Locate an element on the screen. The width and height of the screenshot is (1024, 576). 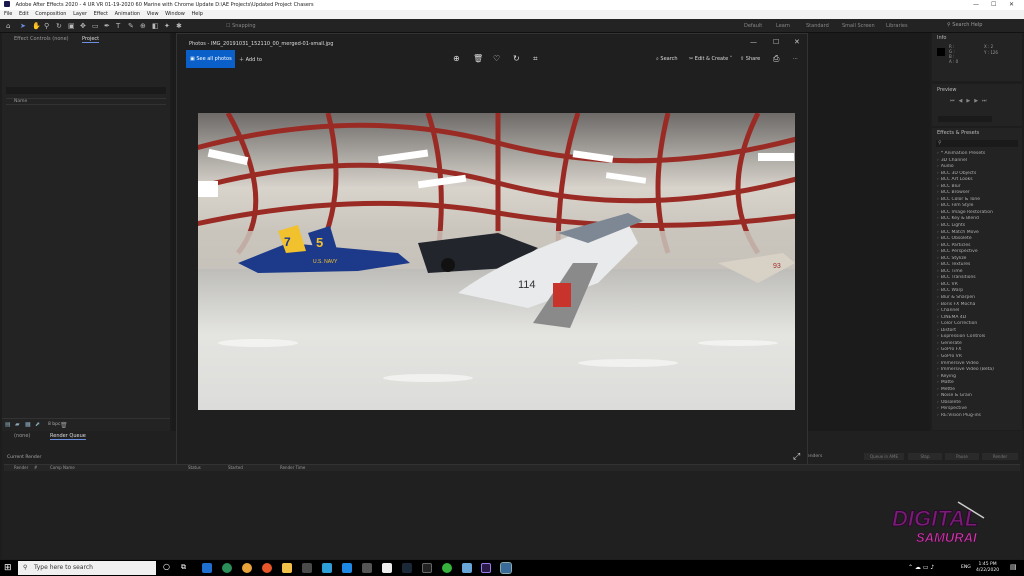
pen-tool-icon: ✒ is located at coordinates (107, 26).